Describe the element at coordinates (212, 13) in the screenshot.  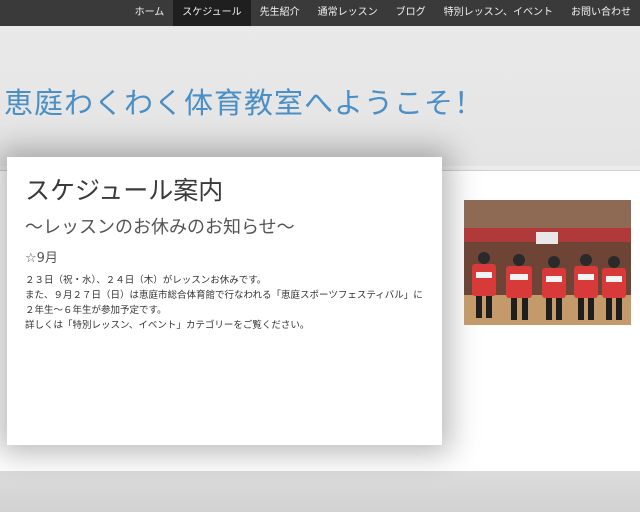
I see `nav-item-schedule: スケジュール` at that location.